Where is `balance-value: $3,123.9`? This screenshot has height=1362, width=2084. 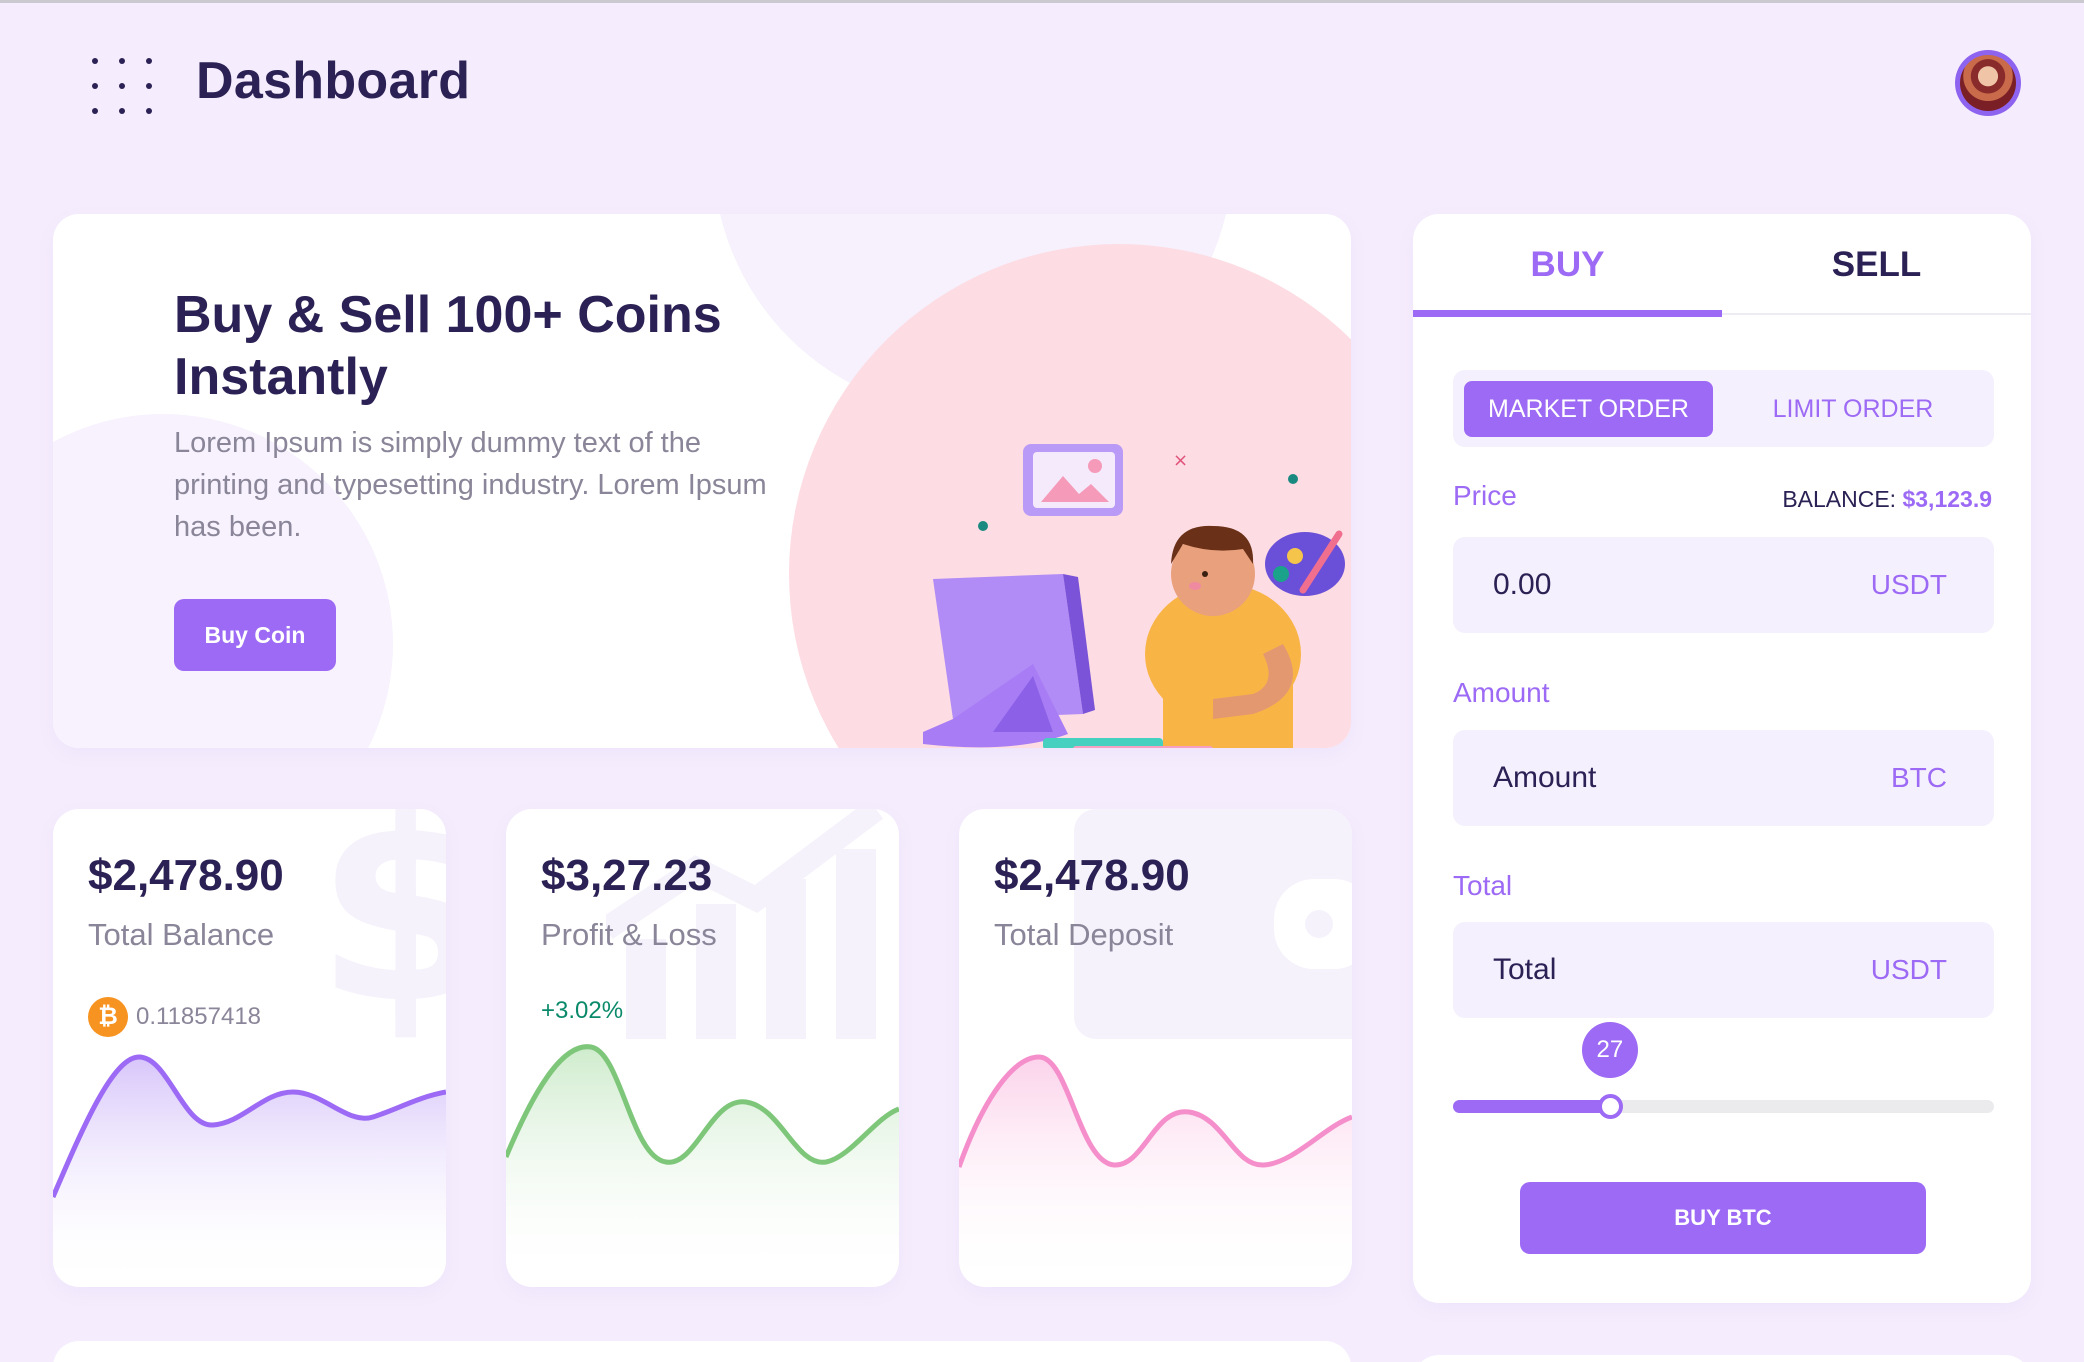
balance-value: $3,123.9 is located at coordinates (1947, 499).